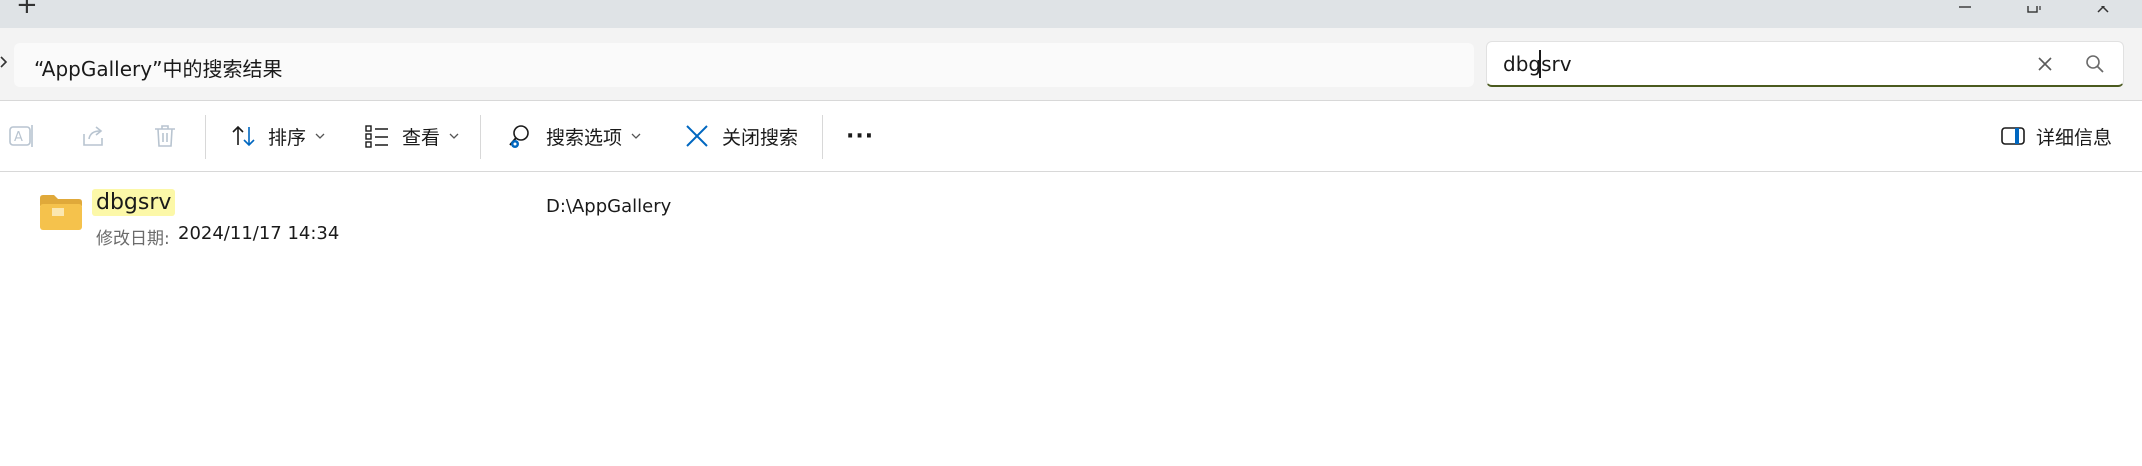  I want to click on chevron-right-icon, so click(6, 62).